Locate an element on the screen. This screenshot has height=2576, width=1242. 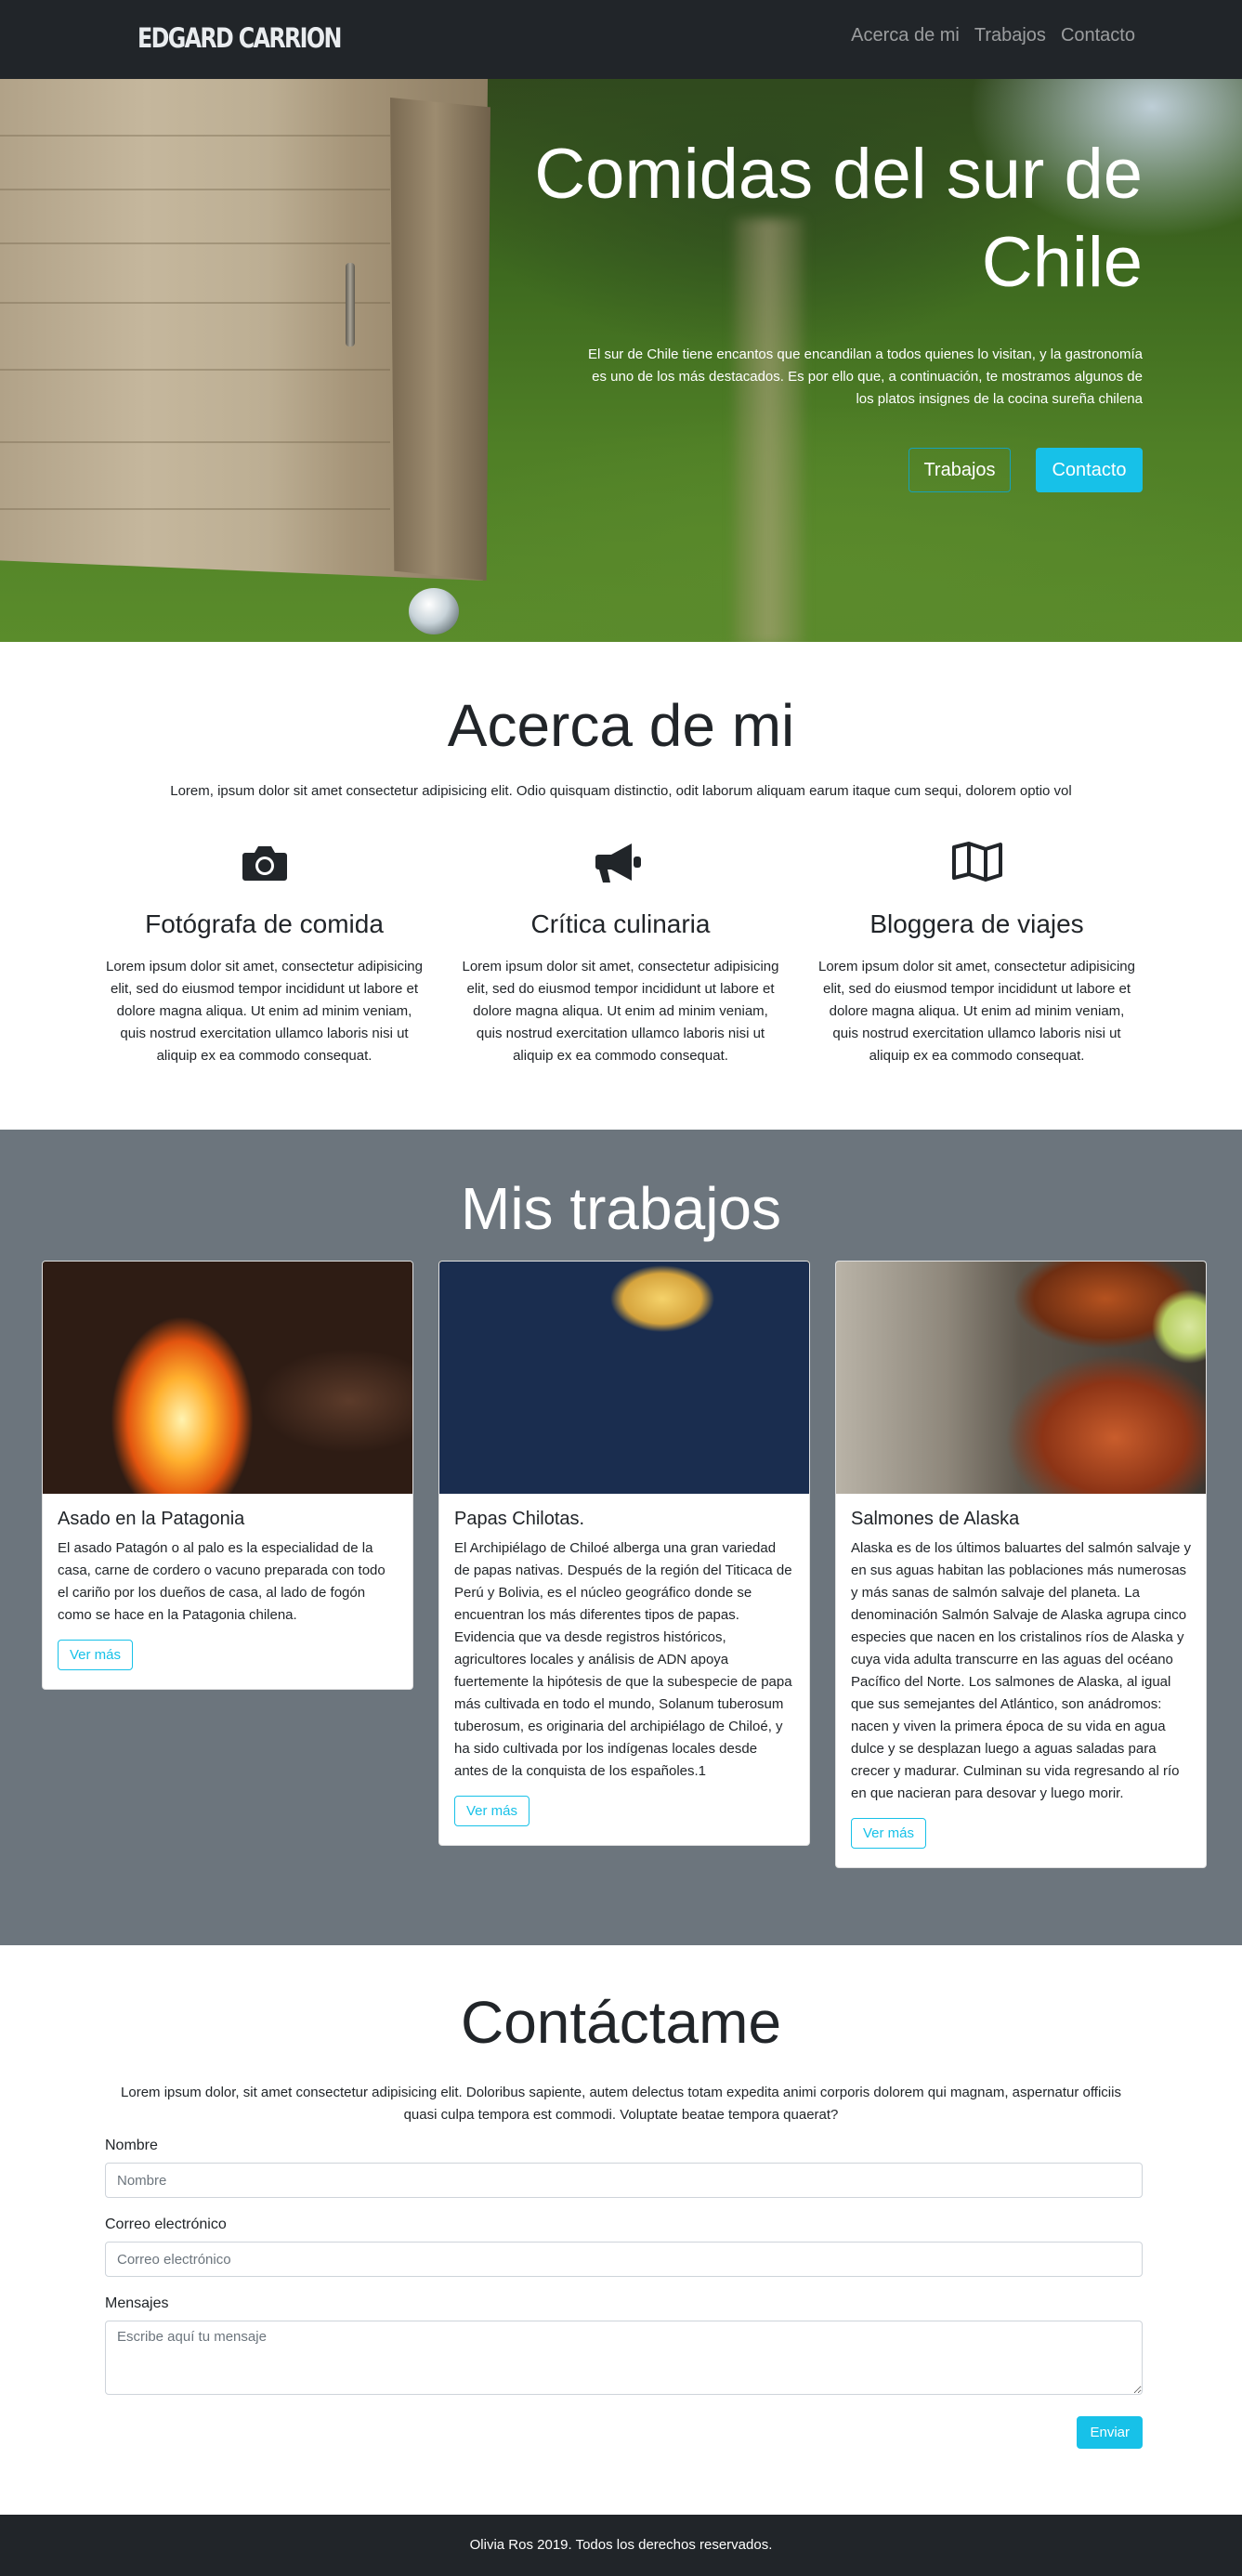
hero-title: Comidas del sur de Chile is located at coordinates (838, 218).